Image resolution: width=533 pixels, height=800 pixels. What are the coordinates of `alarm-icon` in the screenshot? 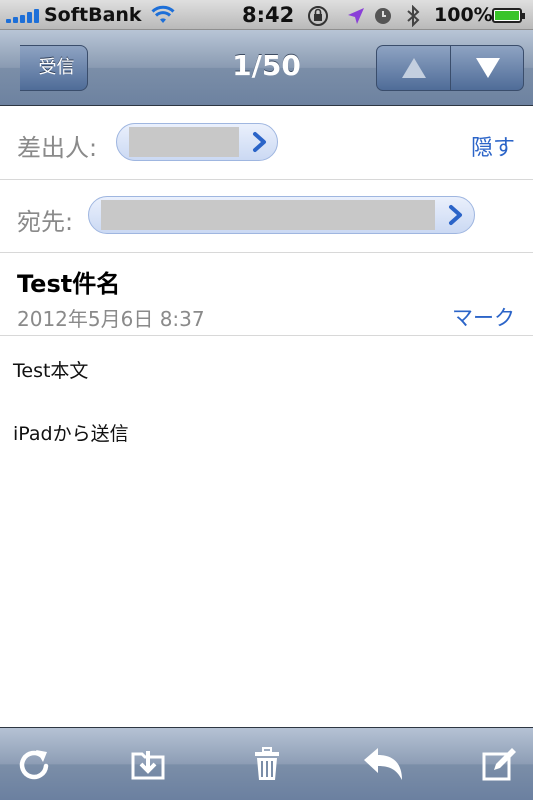 It's located at (383, 16).